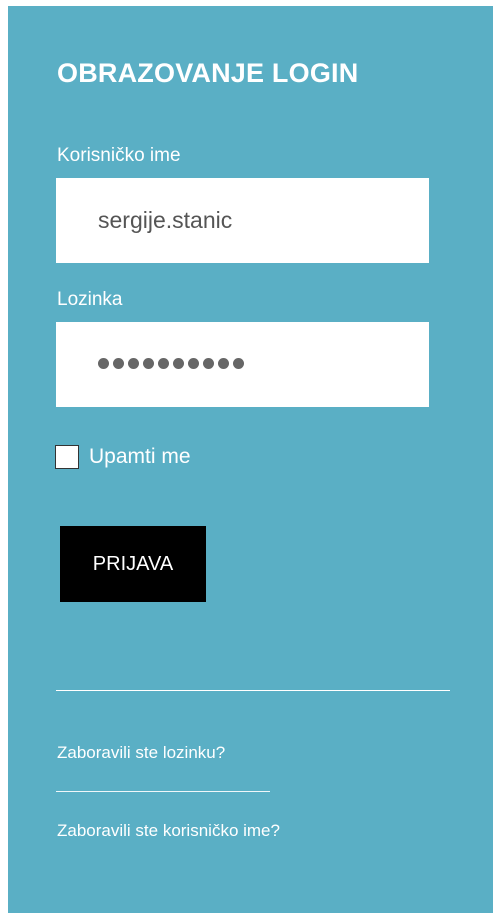 This screenshot has width=493, height=913. What do you see at coordinates (168, 831) in the screenshot?
I see `forgot-username-link: Zaboravili ste korisničko ime?` at bounding box center [168, 831].